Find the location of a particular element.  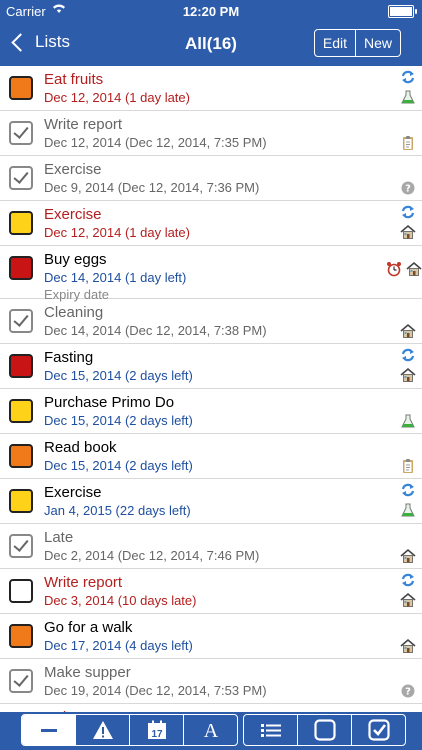

task-date: Dec 19, 2014 (Dec 12, 2014, 7:53 PM) is located at coordinates (155, 690).